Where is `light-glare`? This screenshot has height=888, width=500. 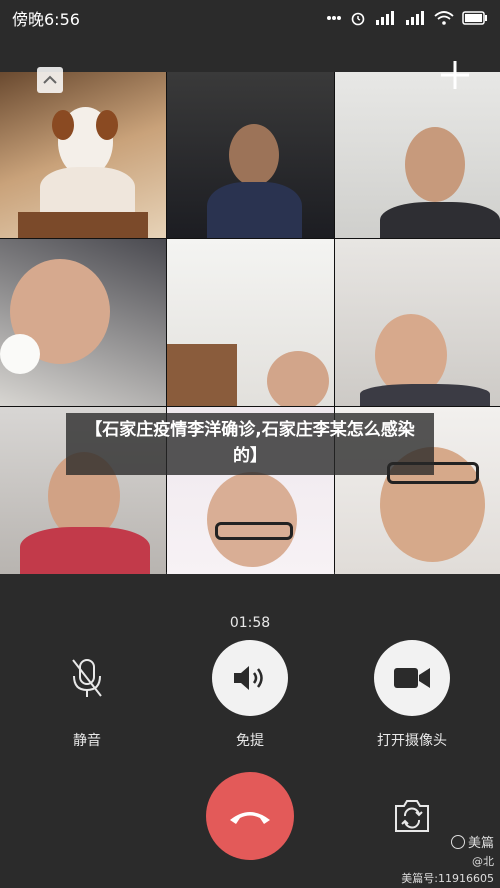
light-glare is located at coordinates (20, 354).